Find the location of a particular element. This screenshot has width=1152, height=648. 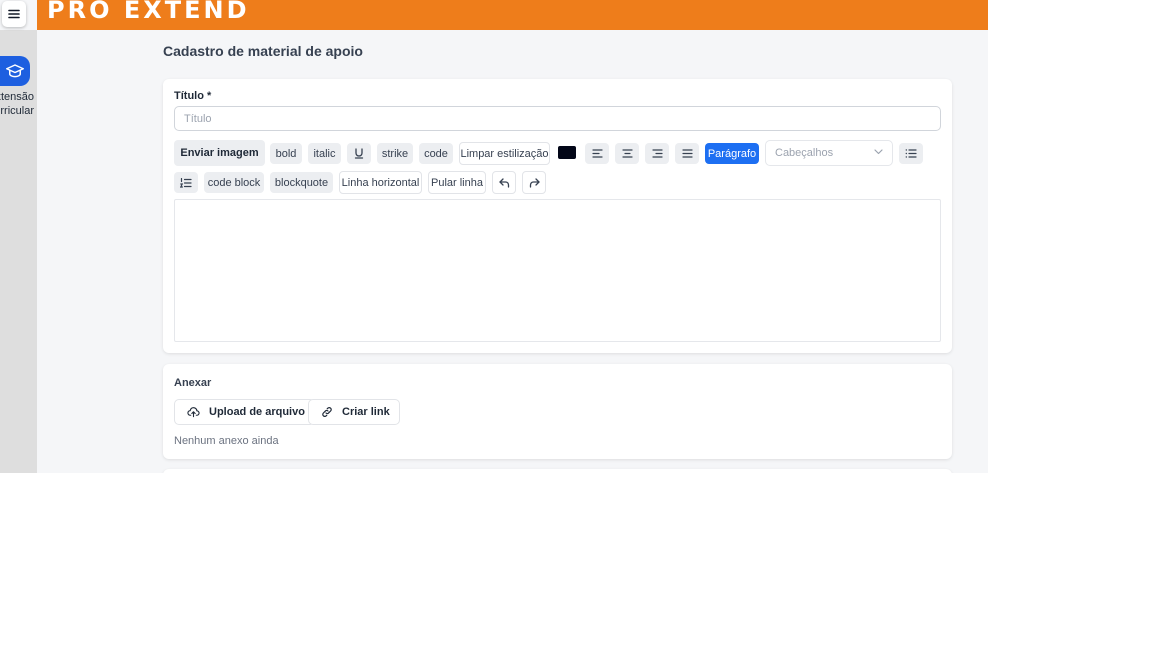

send-image-button: Enviar imagem is located at coordinates (219, 153).